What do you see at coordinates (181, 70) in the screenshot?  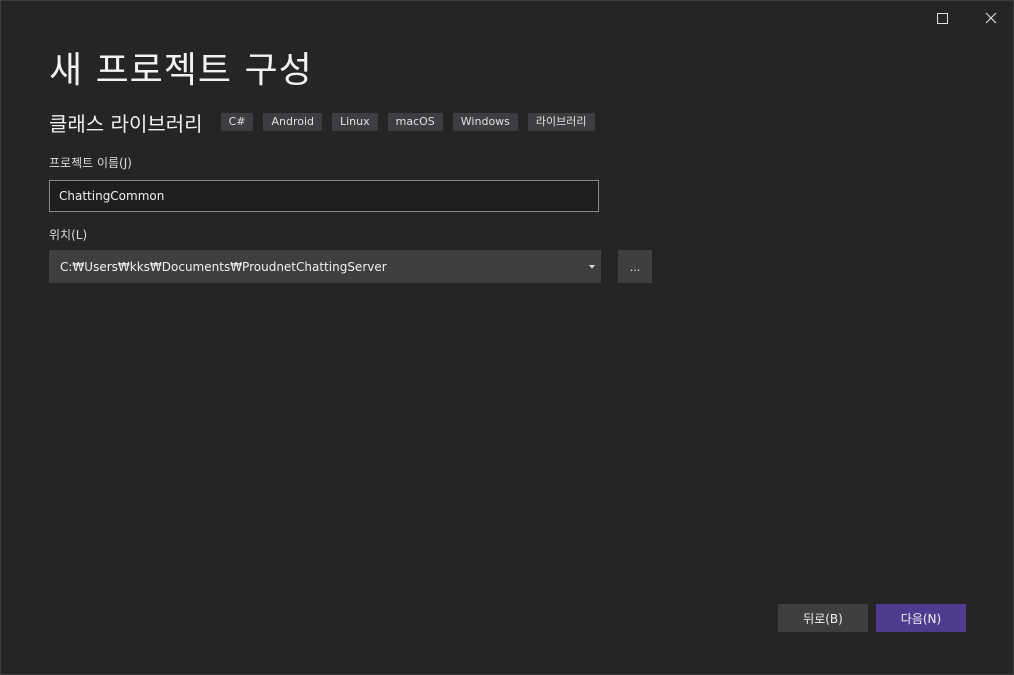 I see `page-title: 새 프로젝트 구성` at bounding box center [181, 70].